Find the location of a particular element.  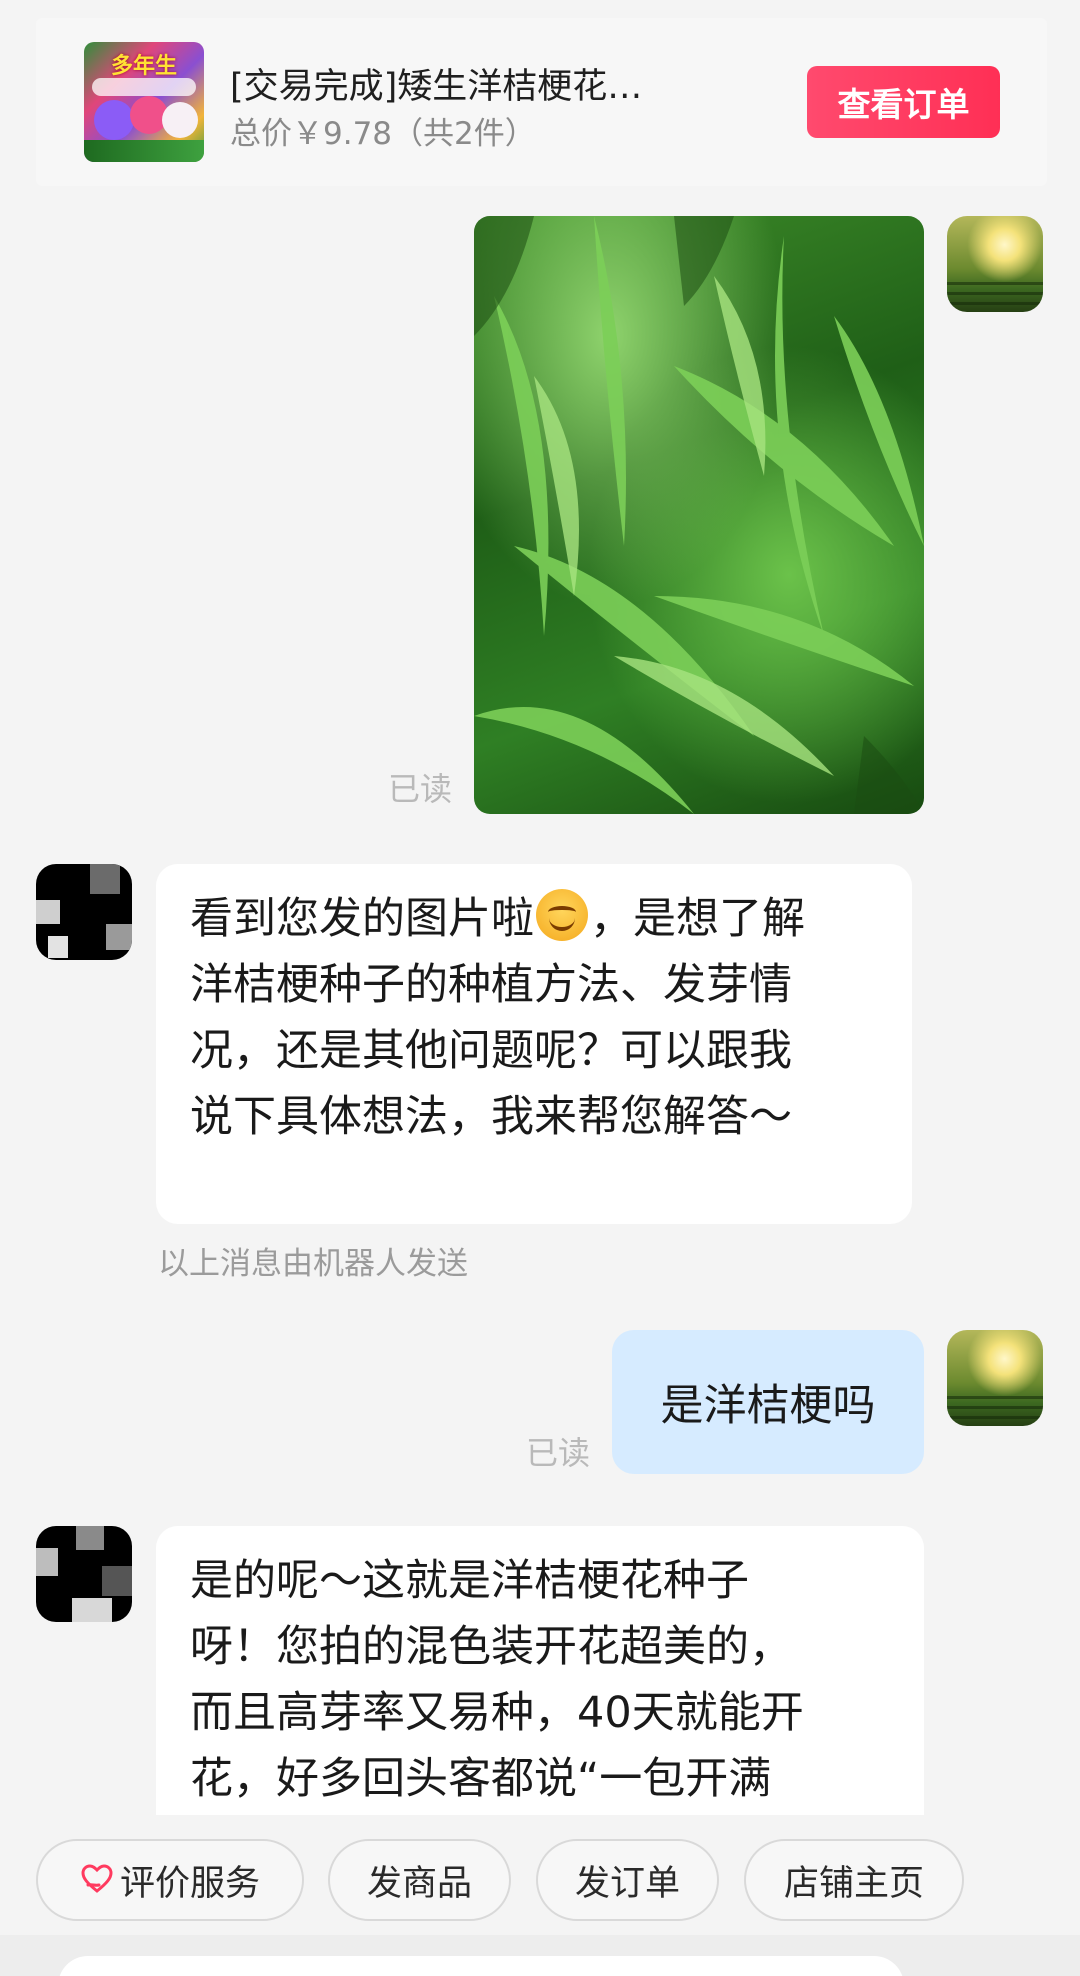

order-price: 总价￥9.78（共2件） is located at coordinates (383, 134).